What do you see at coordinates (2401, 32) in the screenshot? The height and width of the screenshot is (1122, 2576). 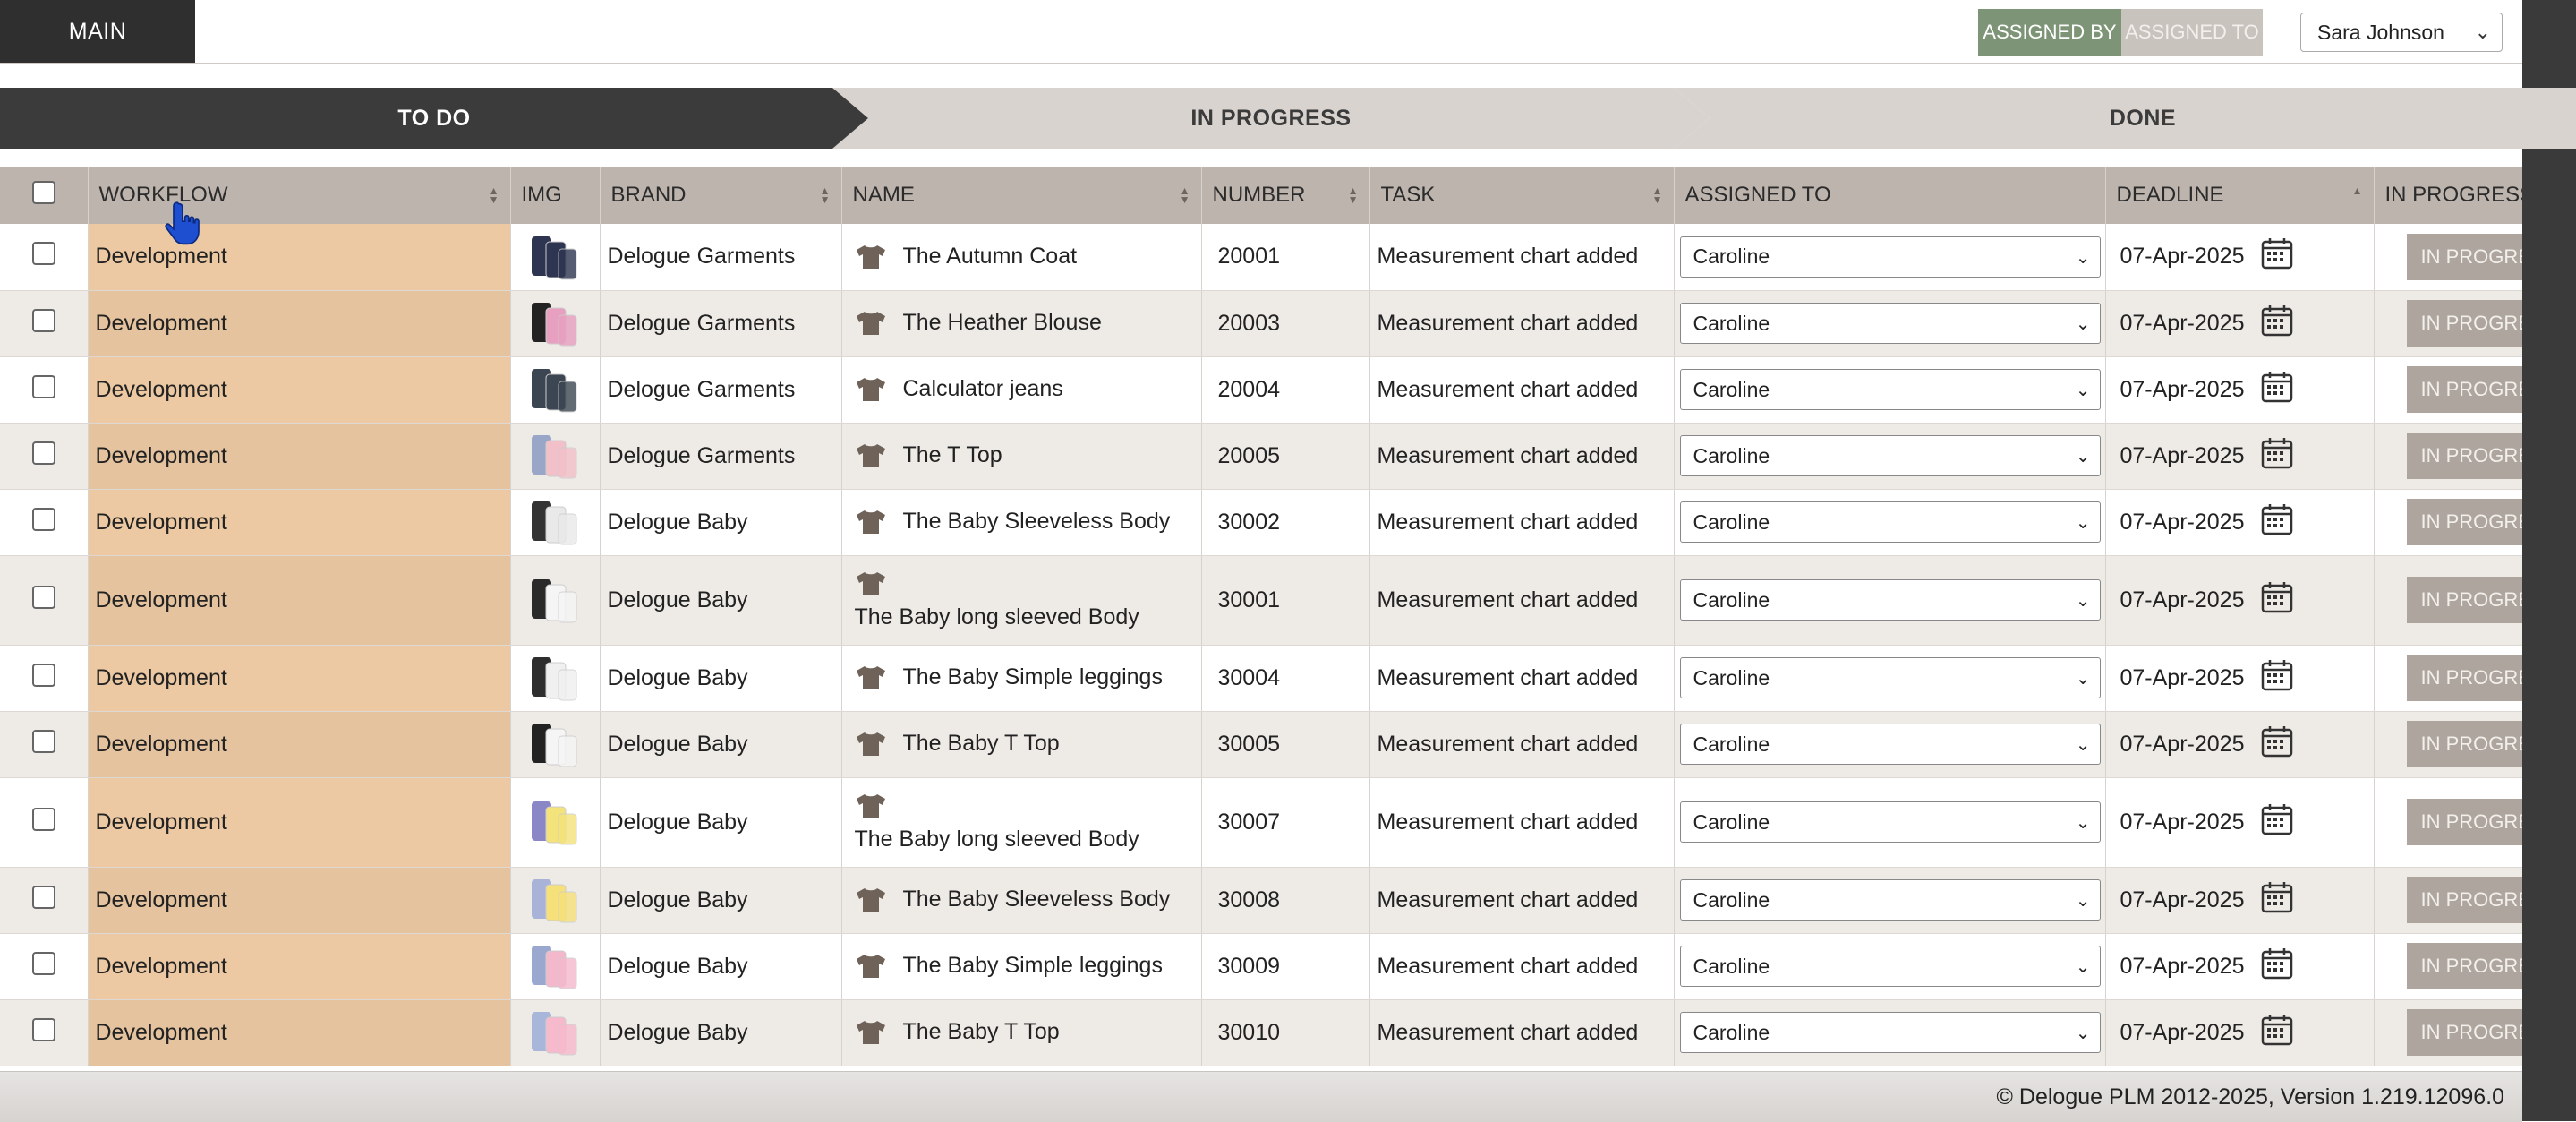 I see `user-select: Sara Johnson ⌄` at bounding box center [2401, 32].